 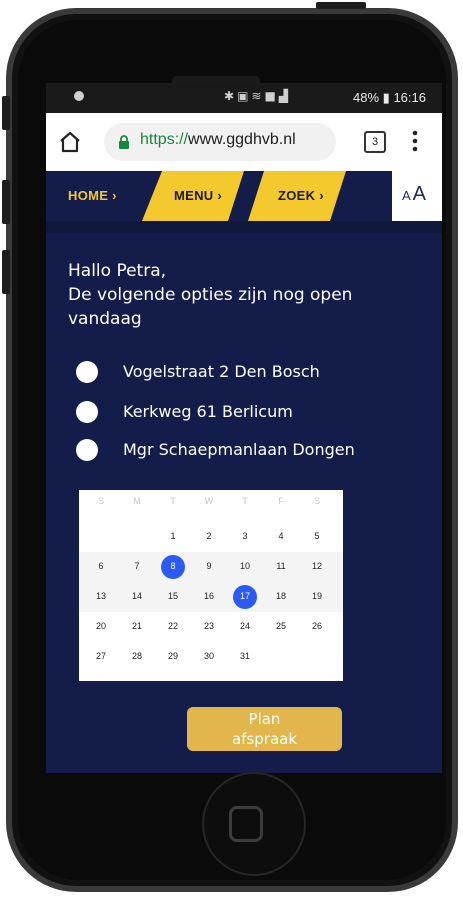 I want to click on nav-shadow, so click(x=244, y=227).